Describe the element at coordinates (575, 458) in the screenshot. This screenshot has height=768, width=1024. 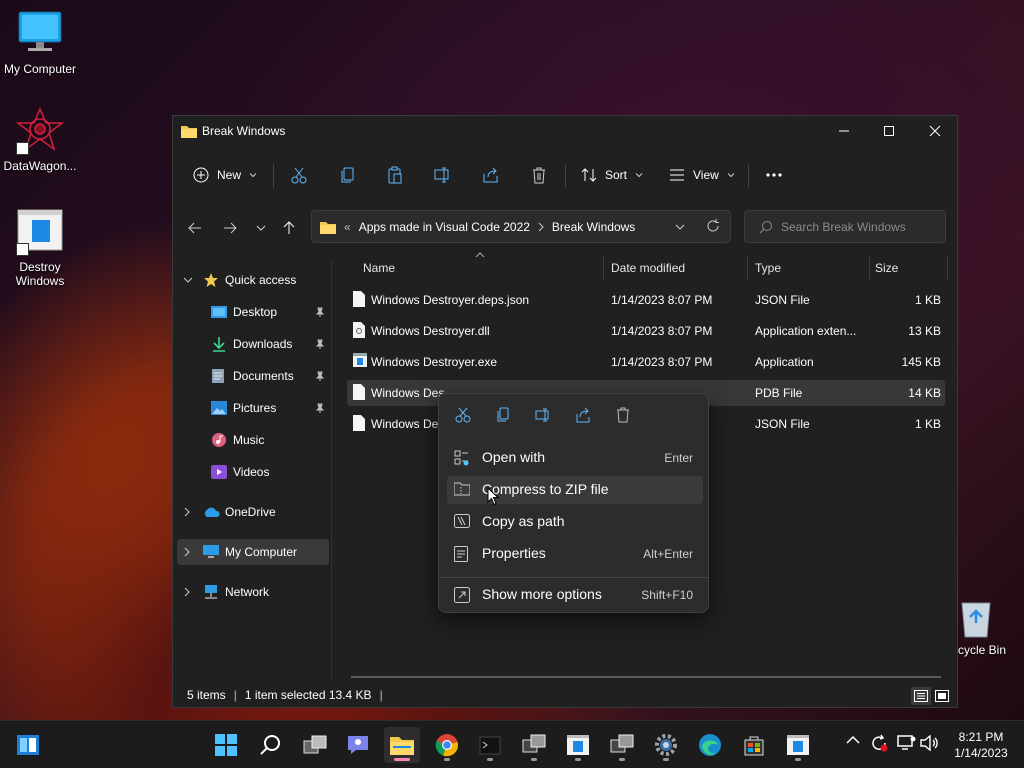
I see `context-item-open-with: Open with Enter` at that location.